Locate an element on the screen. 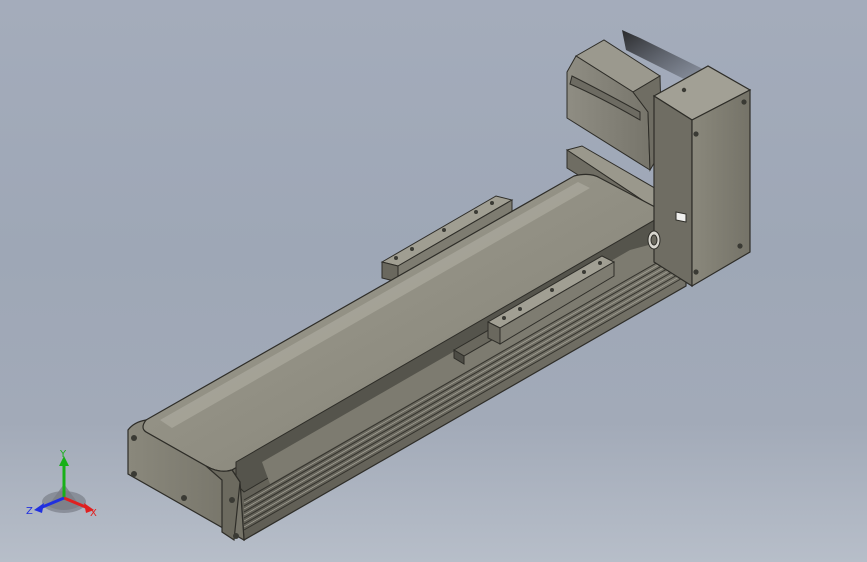 The image size is (867, 562). orientation-triad: Y X Z is located at coordinates (64, 484).